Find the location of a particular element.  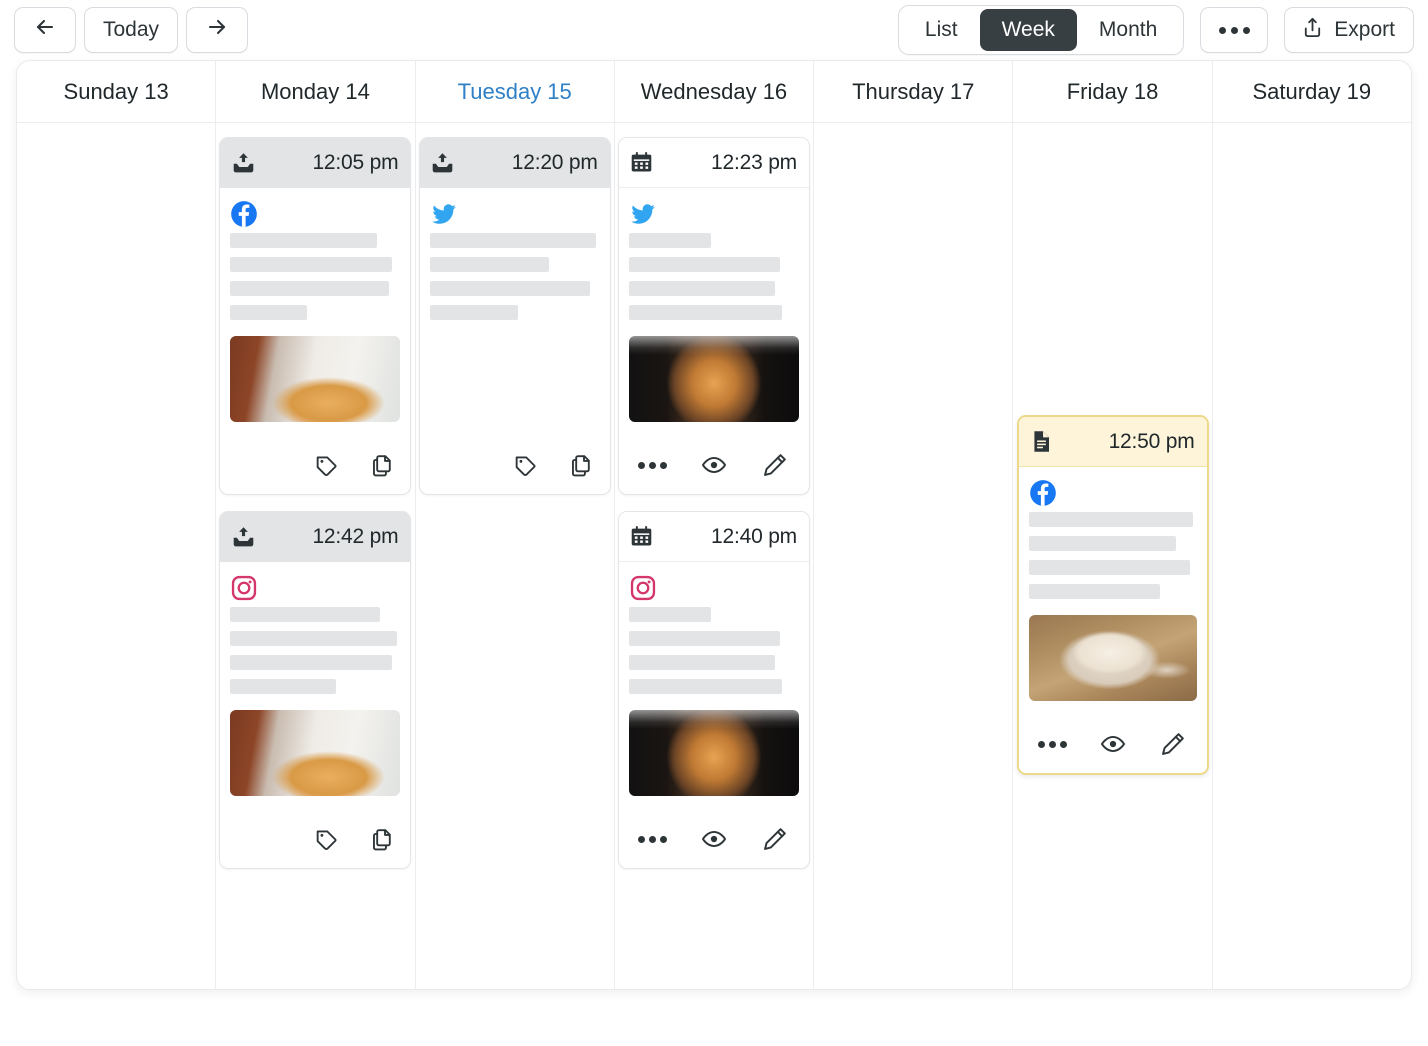

arrow-right-icon is located at coordinates (217, 30).